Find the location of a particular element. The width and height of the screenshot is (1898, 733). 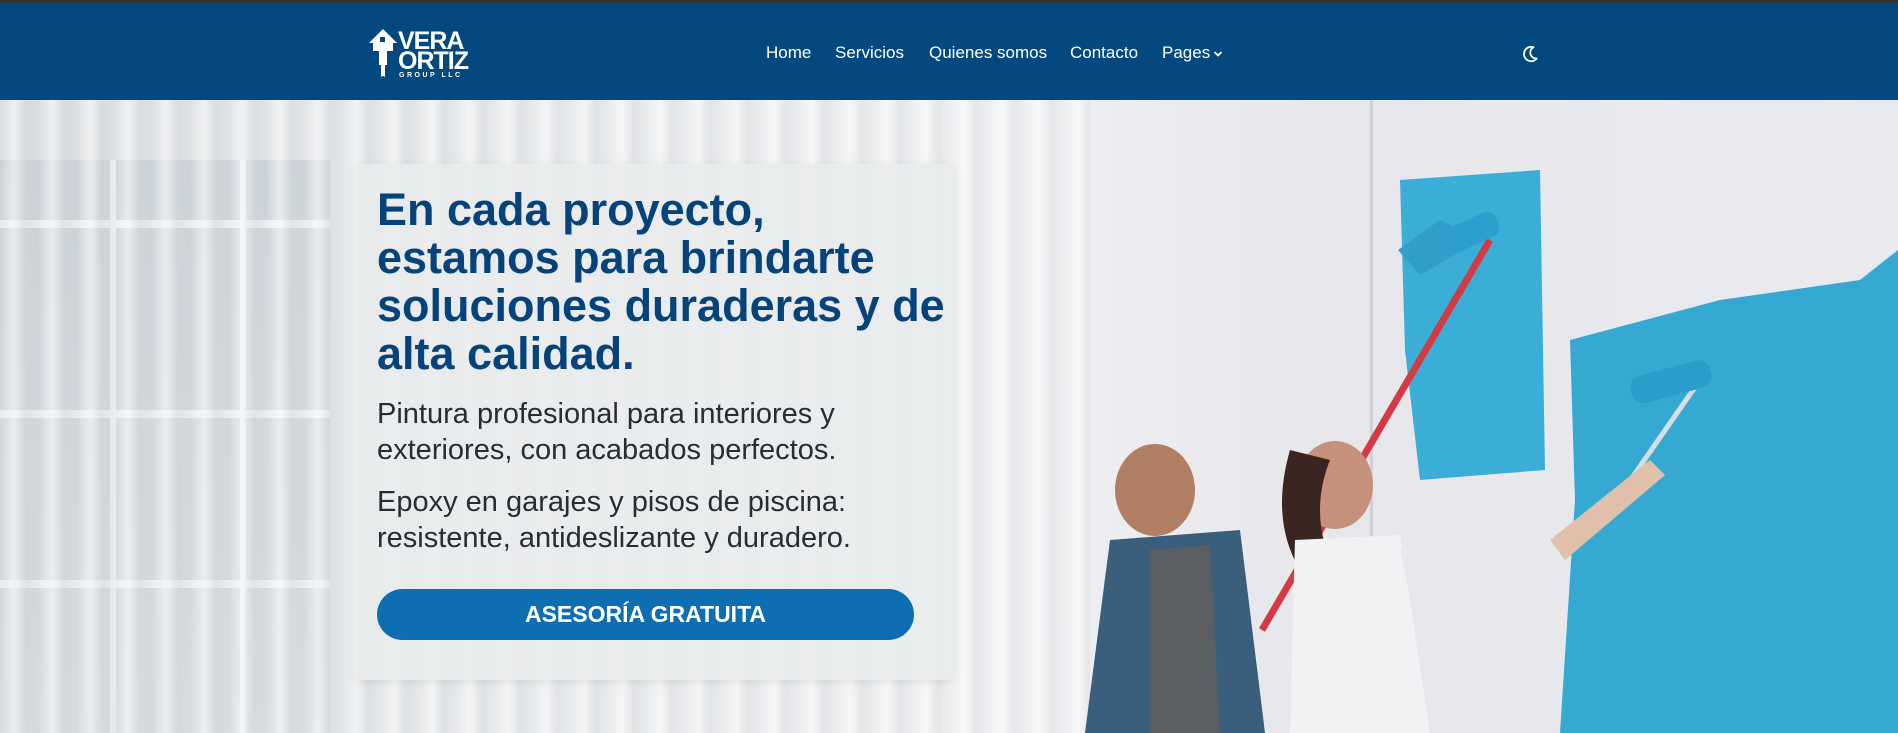

nav-pages-dropdown: Pages is located at coordinates (1192, 53).